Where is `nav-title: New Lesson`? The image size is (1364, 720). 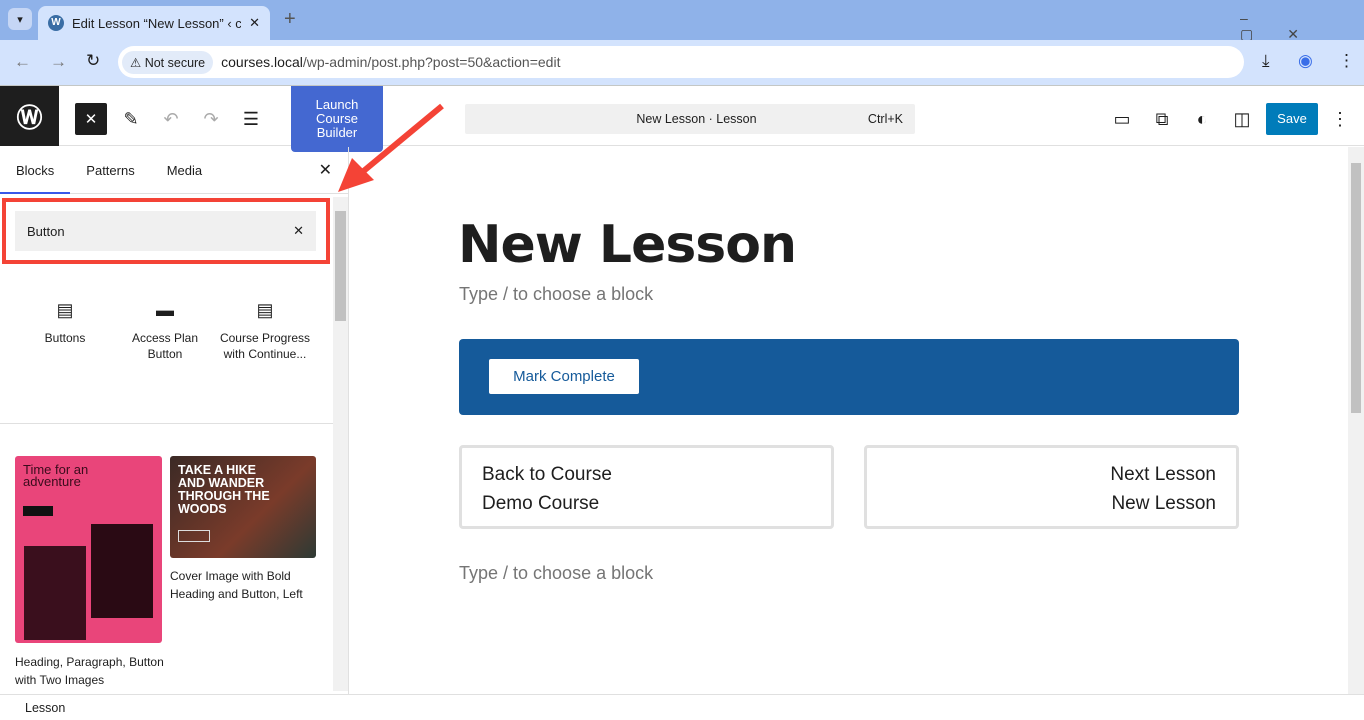 nav-title: New Lesson is located at coordinates (1163, 503).